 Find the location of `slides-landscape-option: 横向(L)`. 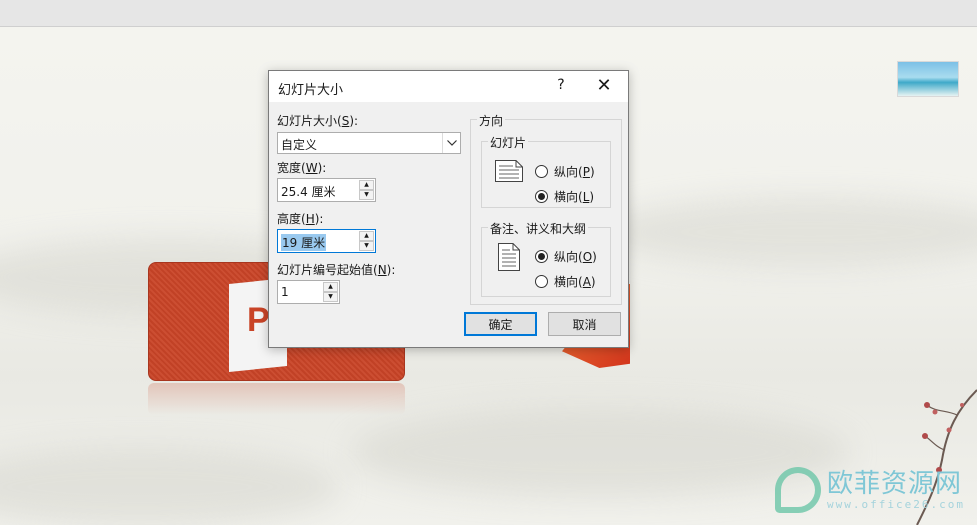

slides-landscape-option: 横向(L) is located at coordinates (564, 196).